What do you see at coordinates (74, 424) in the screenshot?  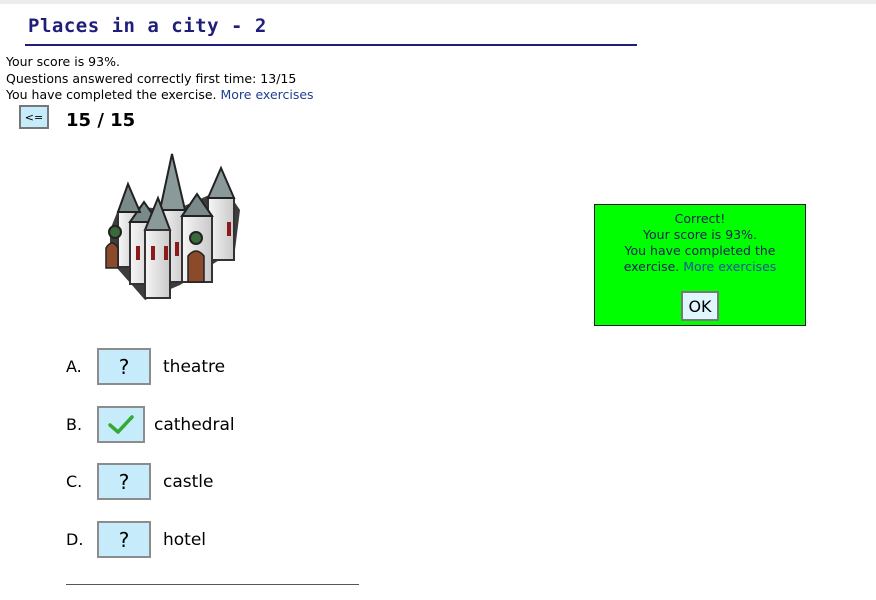 I see `option-letter-b: B.` at bounding box center [74, 424].